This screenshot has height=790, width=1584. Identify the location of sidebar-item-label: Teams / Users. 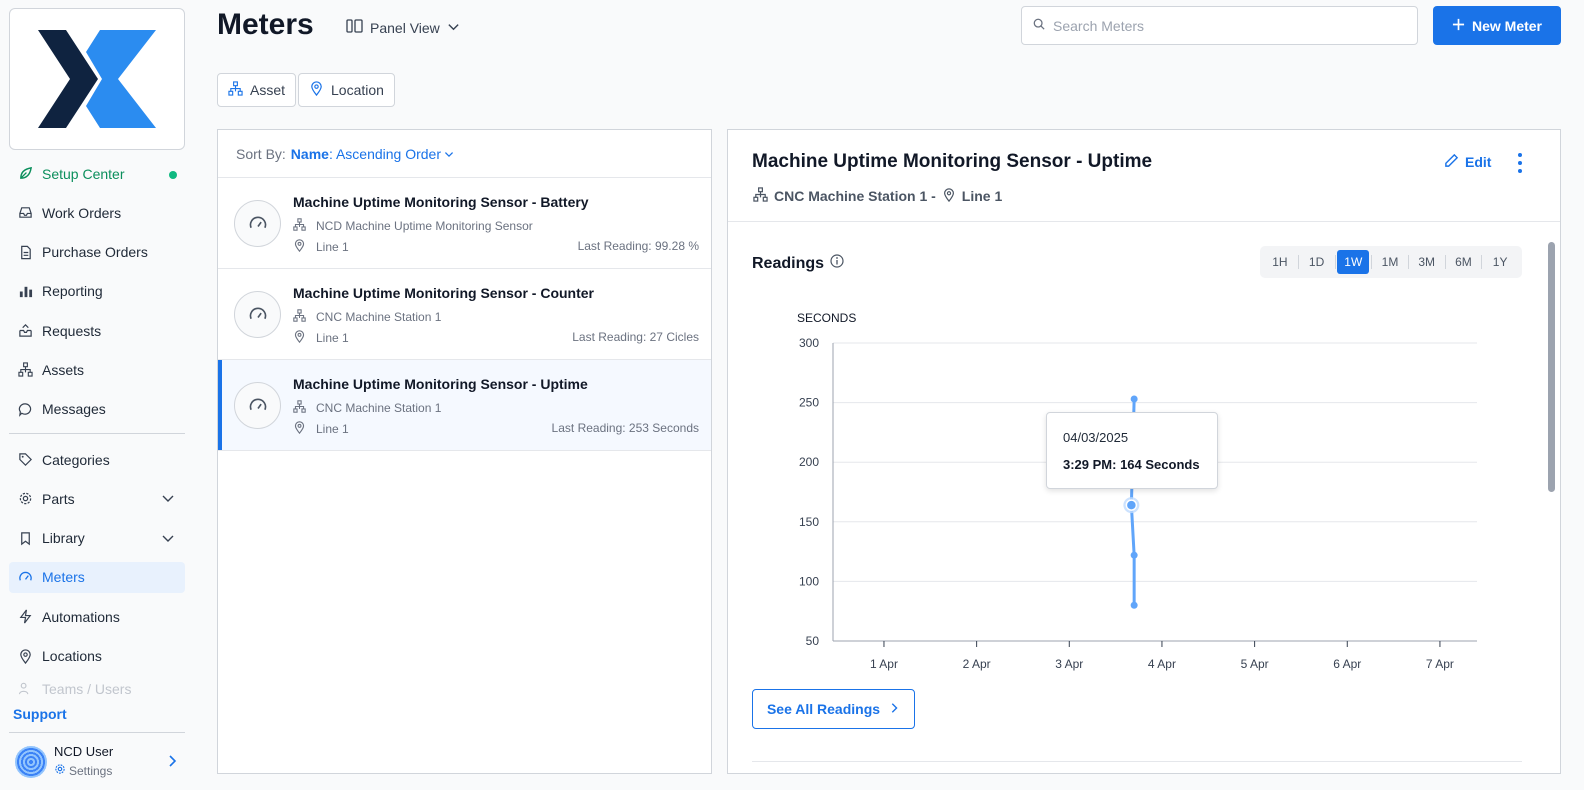
(87, 688).